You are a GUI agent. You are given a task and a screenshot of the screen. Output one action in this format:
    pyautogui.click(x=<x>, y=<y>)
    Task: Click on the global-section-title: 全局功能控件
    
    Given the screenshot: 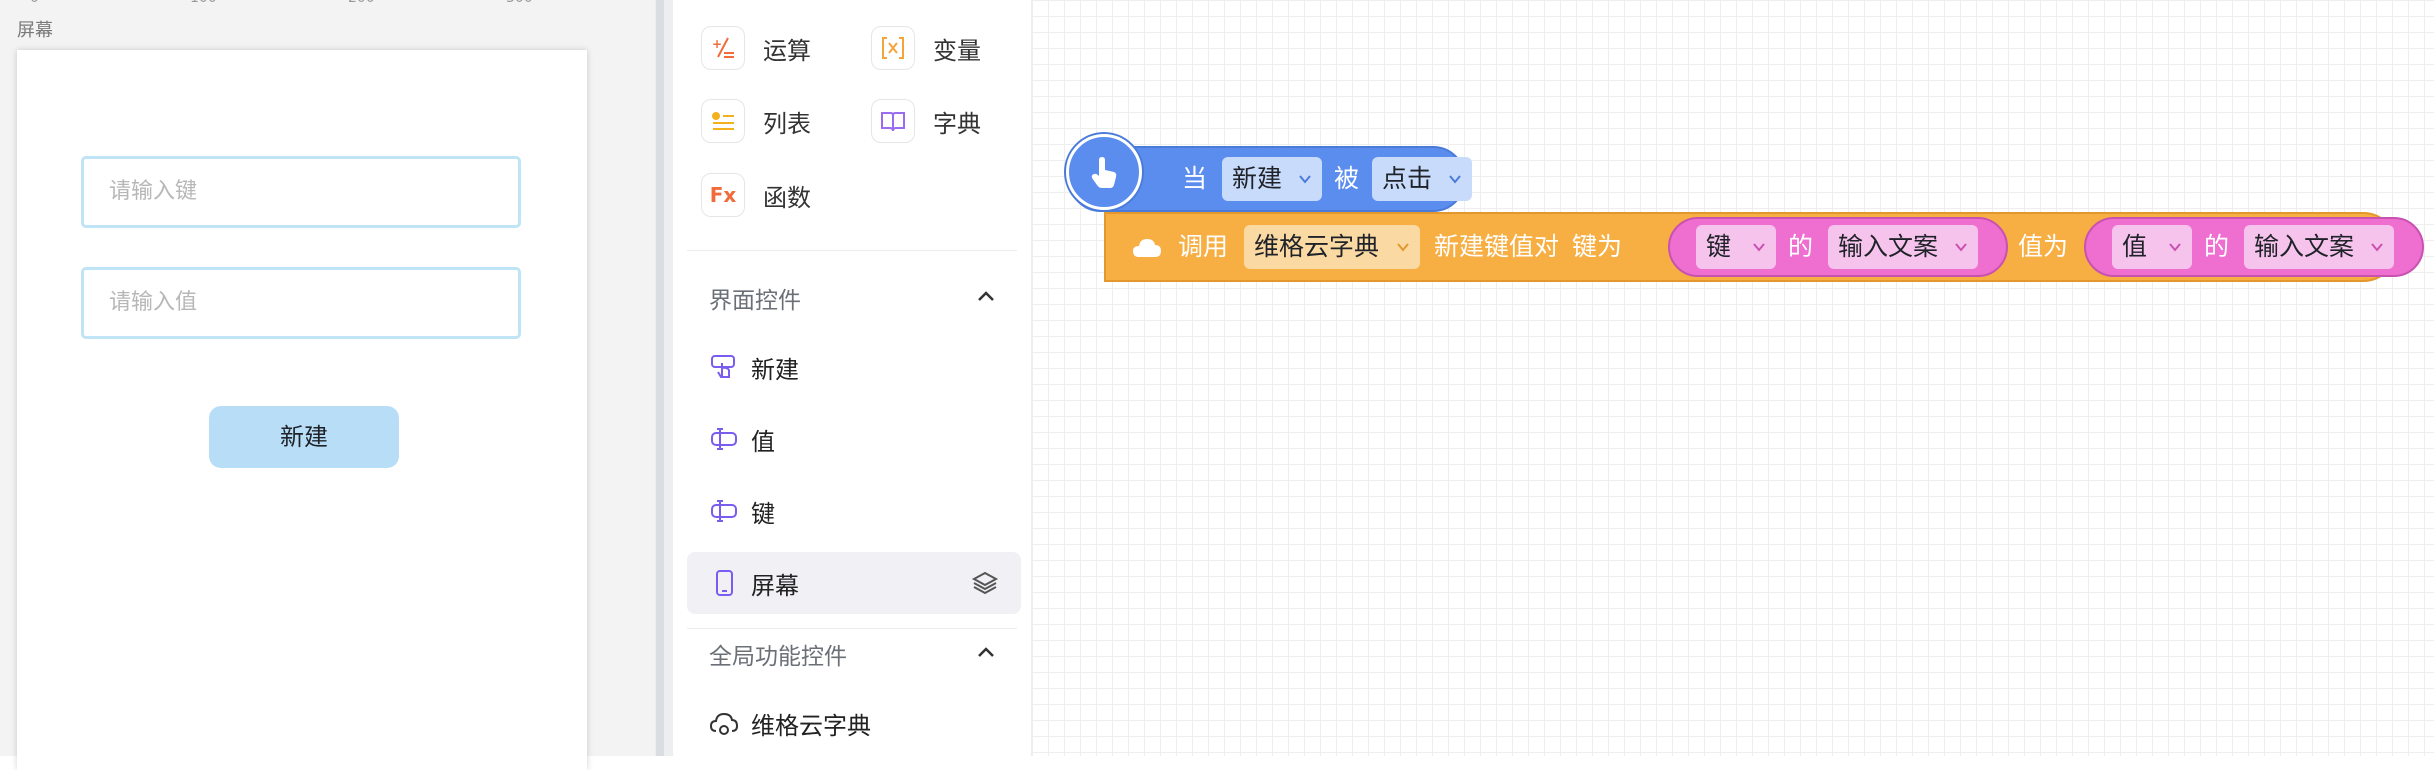 What is the action you would take?
    pyautogui.click(x=778, y=657)
    